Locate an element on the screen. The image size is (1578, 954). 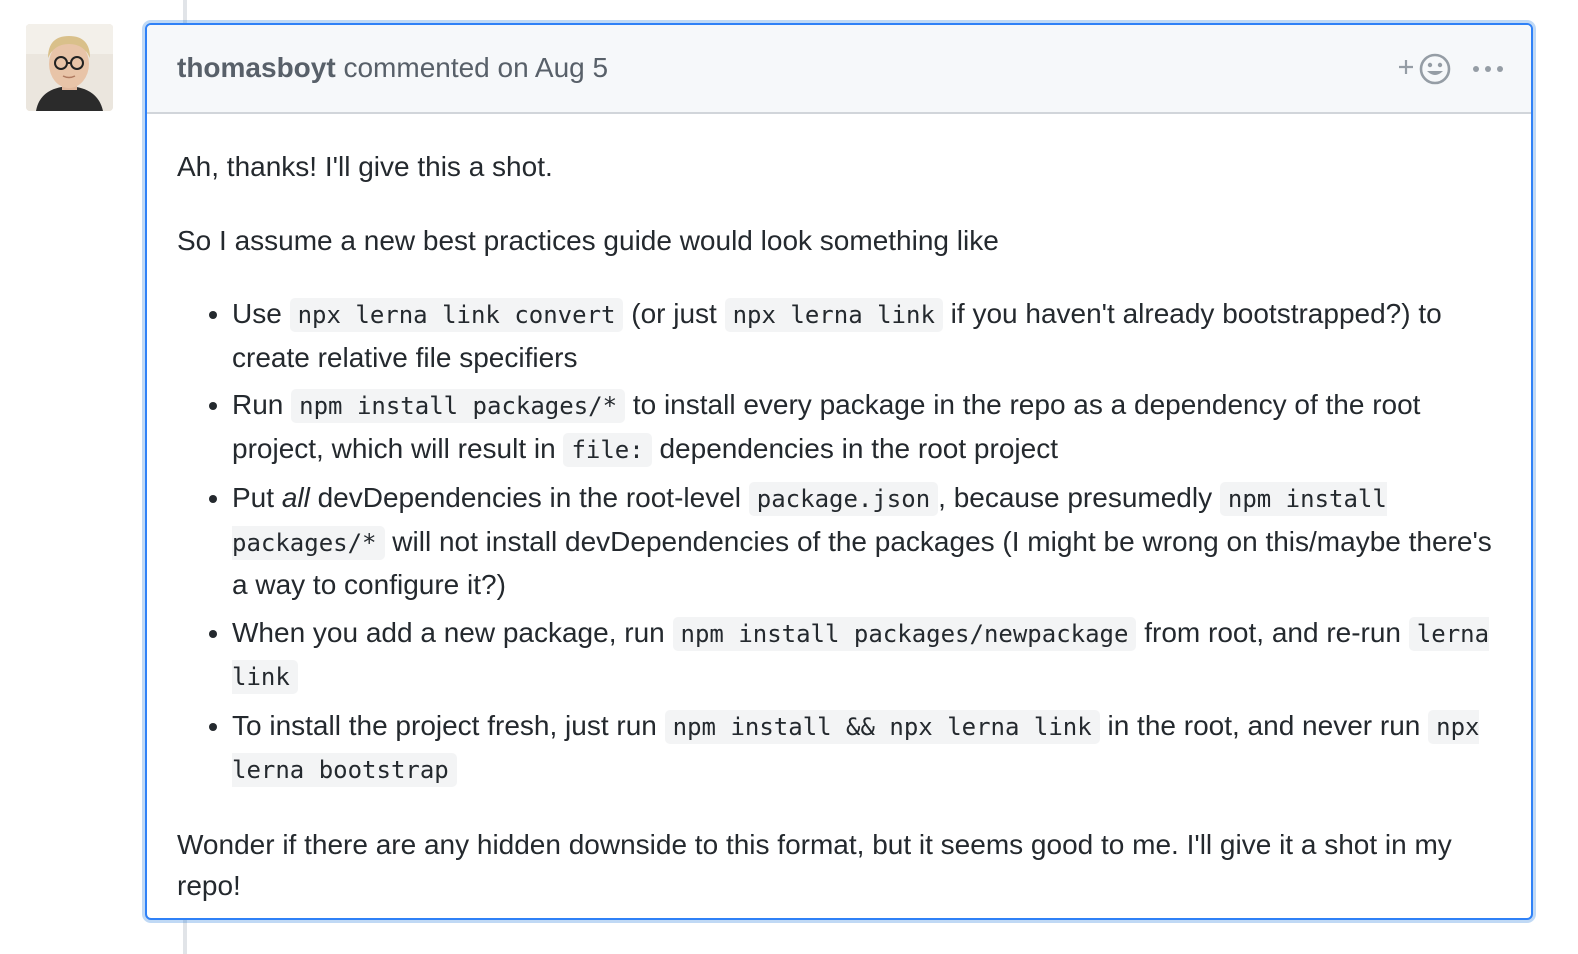
more-options-button is located at coordinates (1488, 69).